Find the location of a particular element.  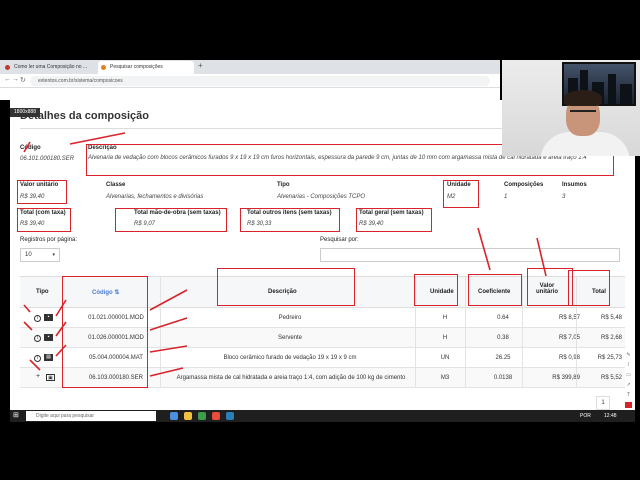

composicoes-label: Composições is located at coordinates (524, 185).